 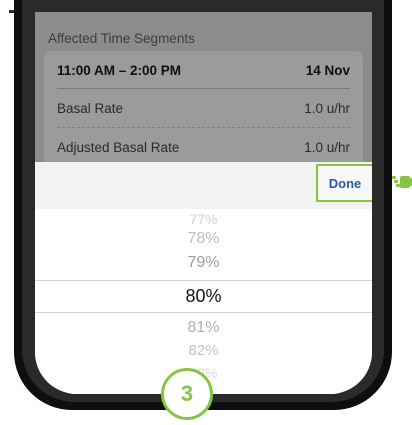 I want to click on selection-indicator-bottom, so click(x=203, y=312).